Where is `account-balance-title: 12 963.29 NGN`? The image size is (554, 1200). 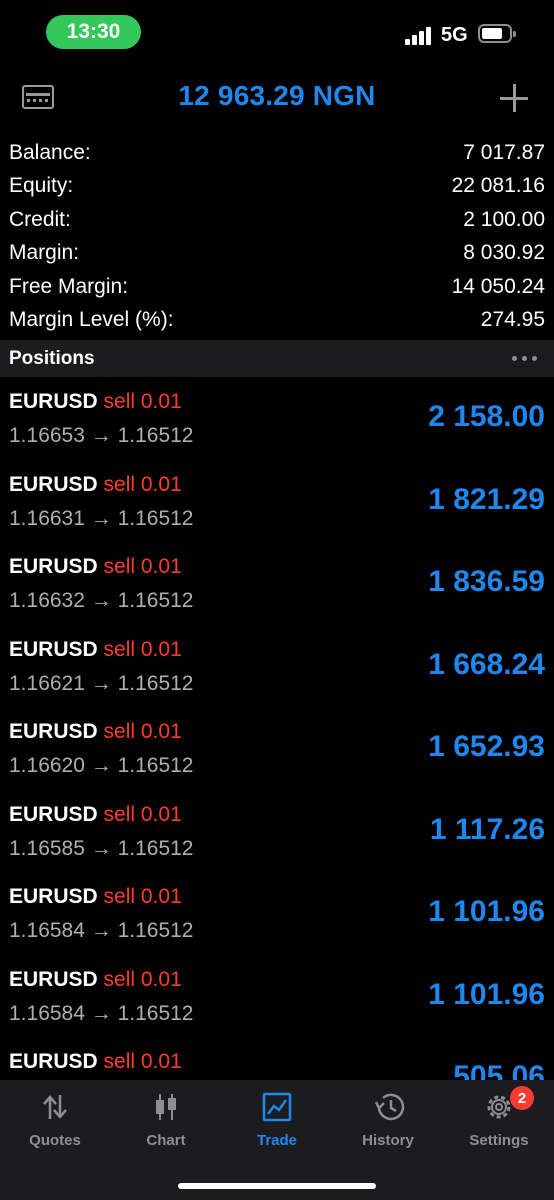 account-balance-title: 12 963.29 NGN is located at coordinates (277, 95).